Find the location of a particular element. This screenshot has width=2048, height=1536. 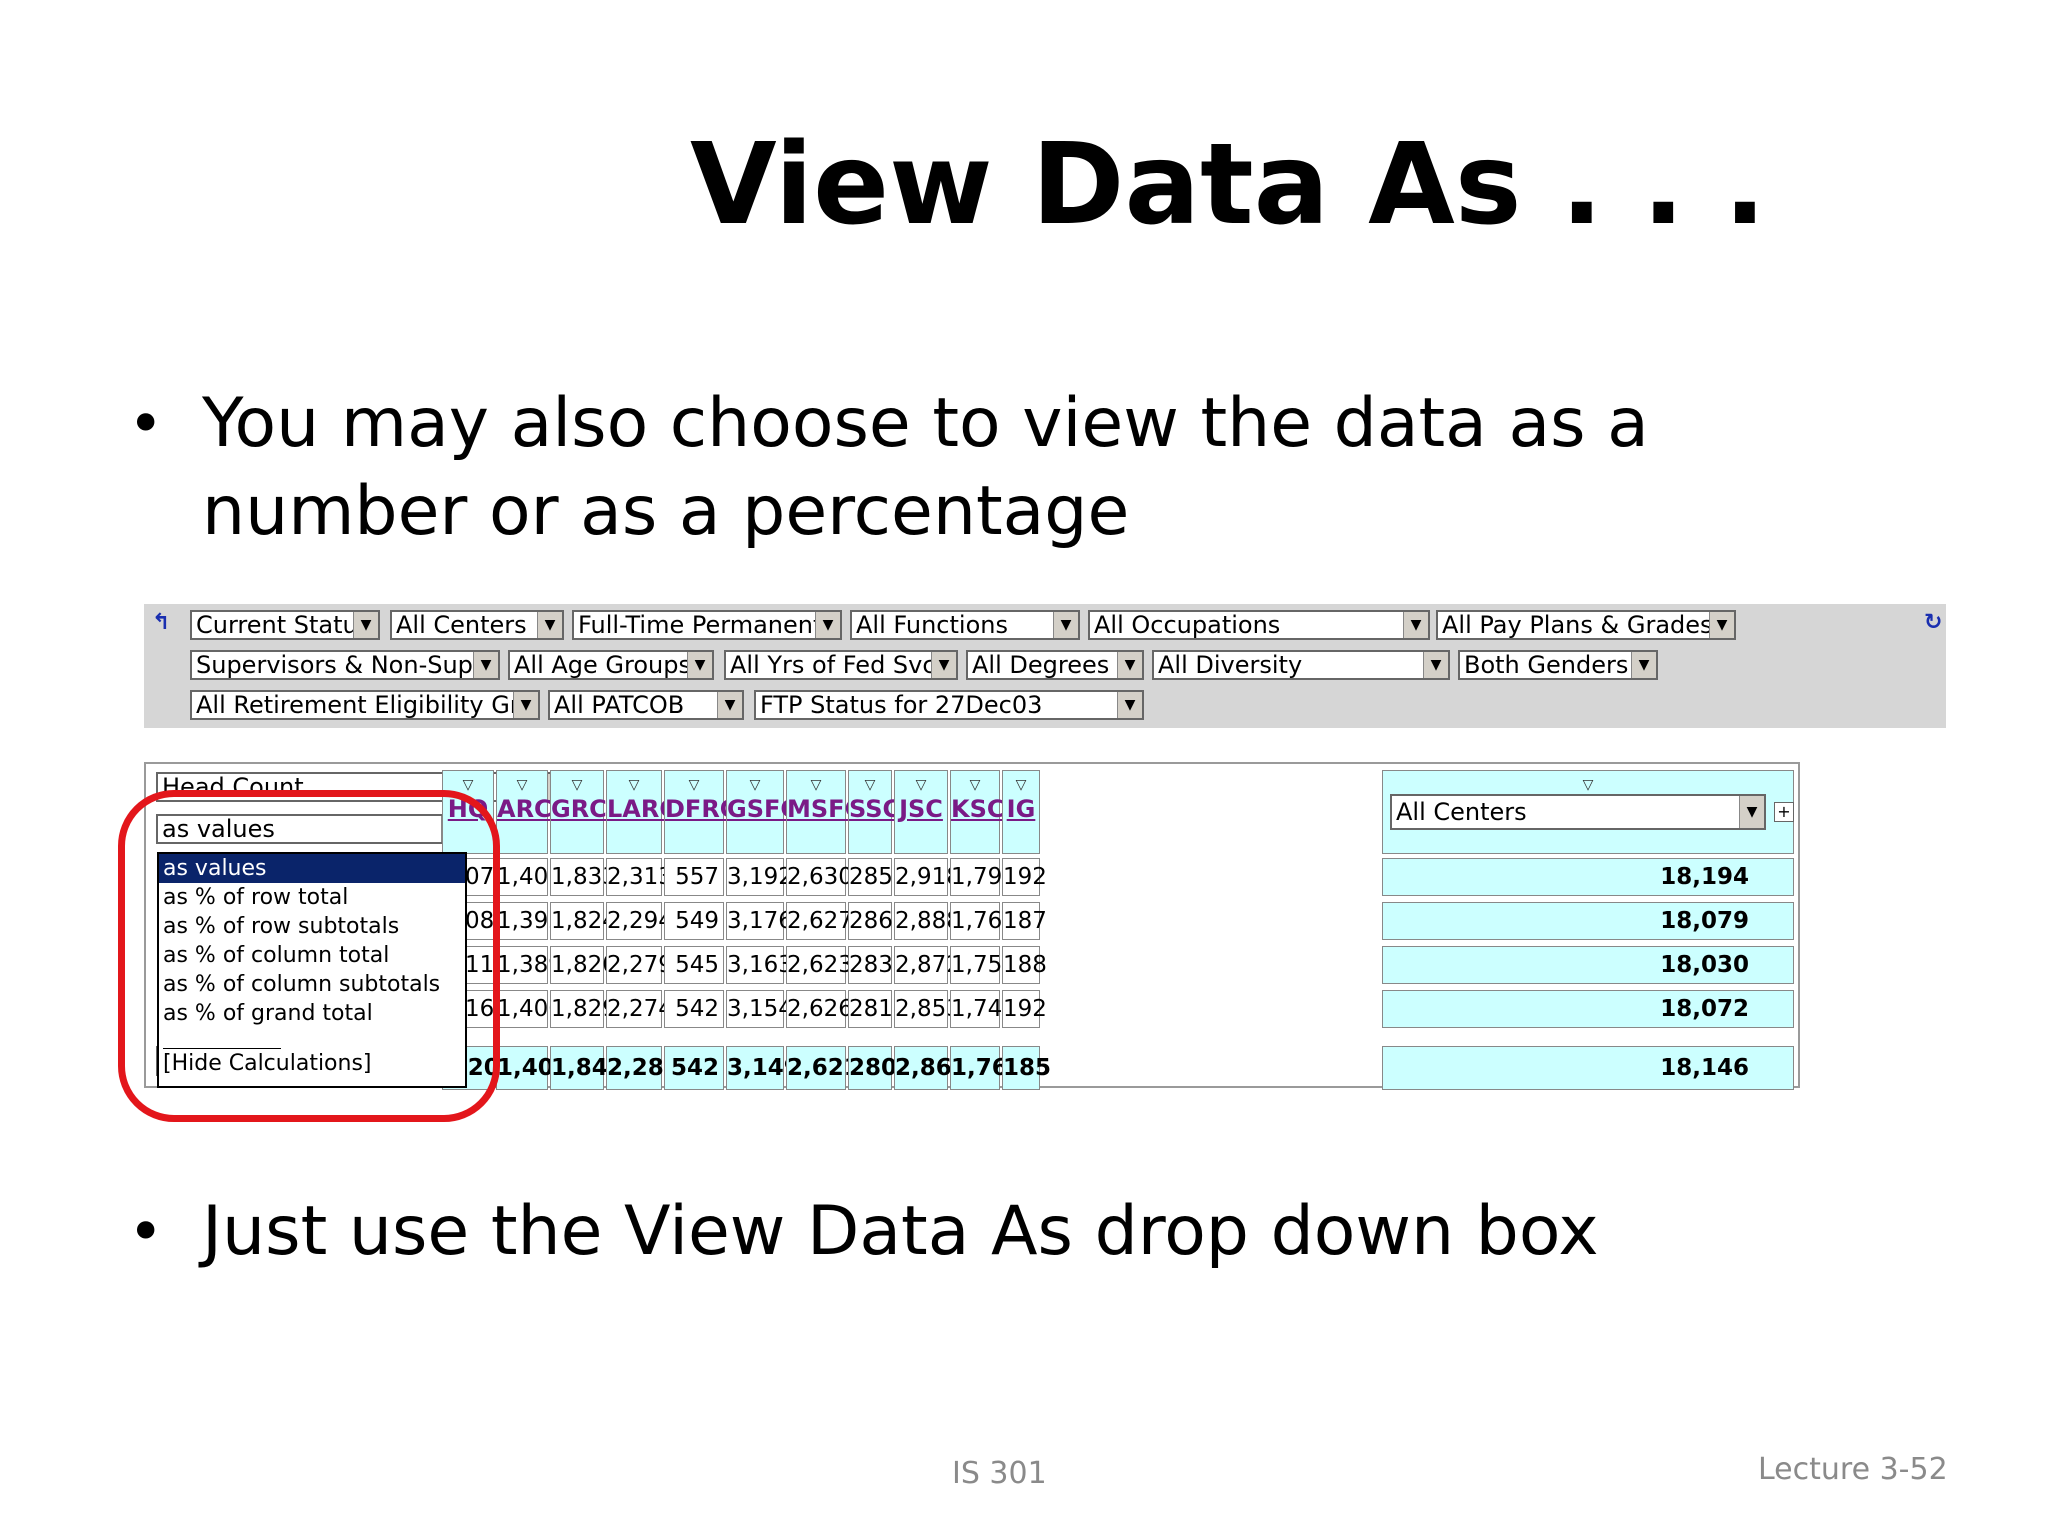

table-cell: 2,918 is located at coordinates (927, 877).